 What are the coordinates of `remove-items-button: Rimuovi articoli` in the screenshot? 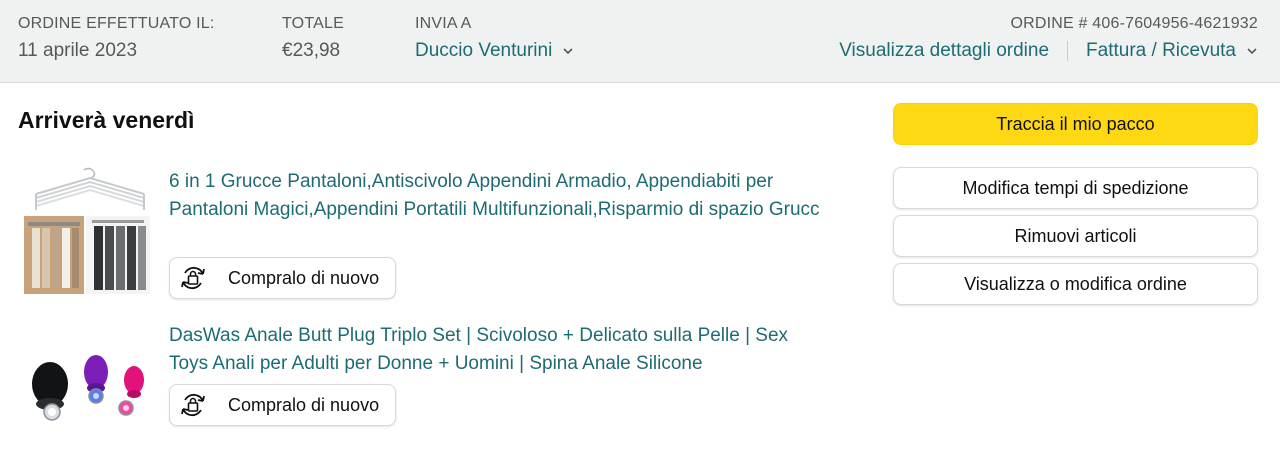 It's located at (1075, 236).